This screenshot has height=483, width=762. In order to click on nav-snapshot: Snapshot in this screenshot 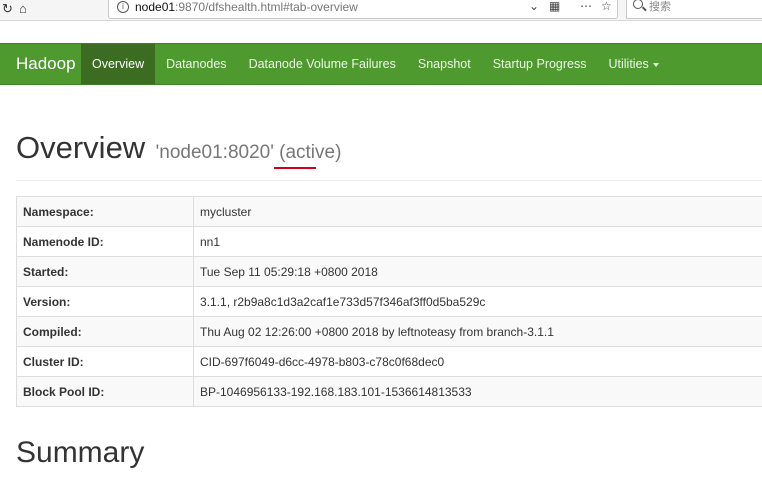, I will do `click(444, 64)`.